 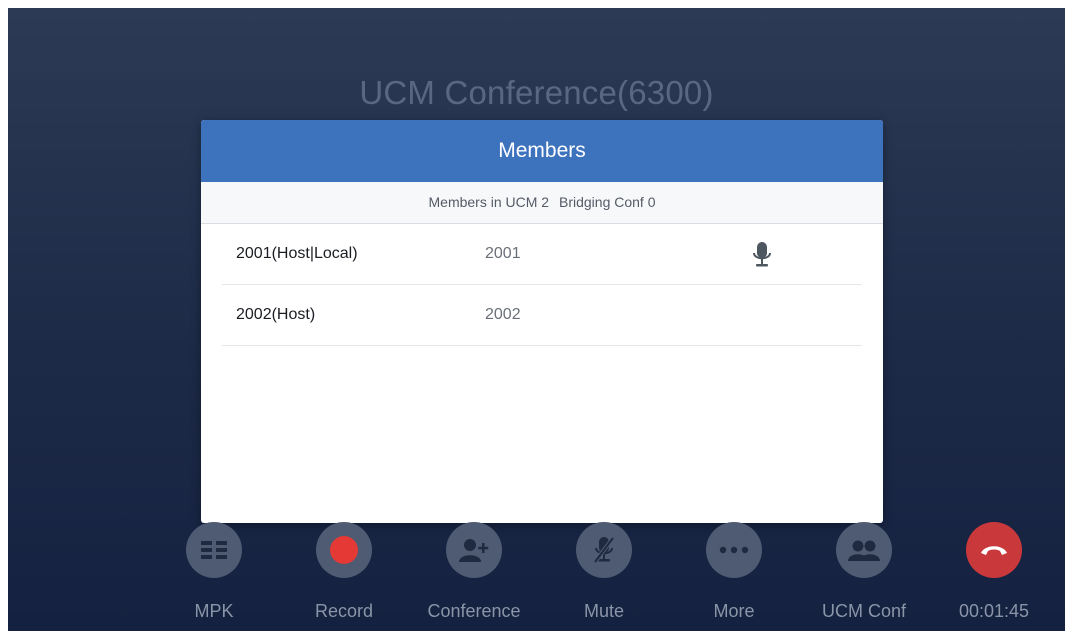 I want to click on mute-label: Mute, so click(x=604, y=611).